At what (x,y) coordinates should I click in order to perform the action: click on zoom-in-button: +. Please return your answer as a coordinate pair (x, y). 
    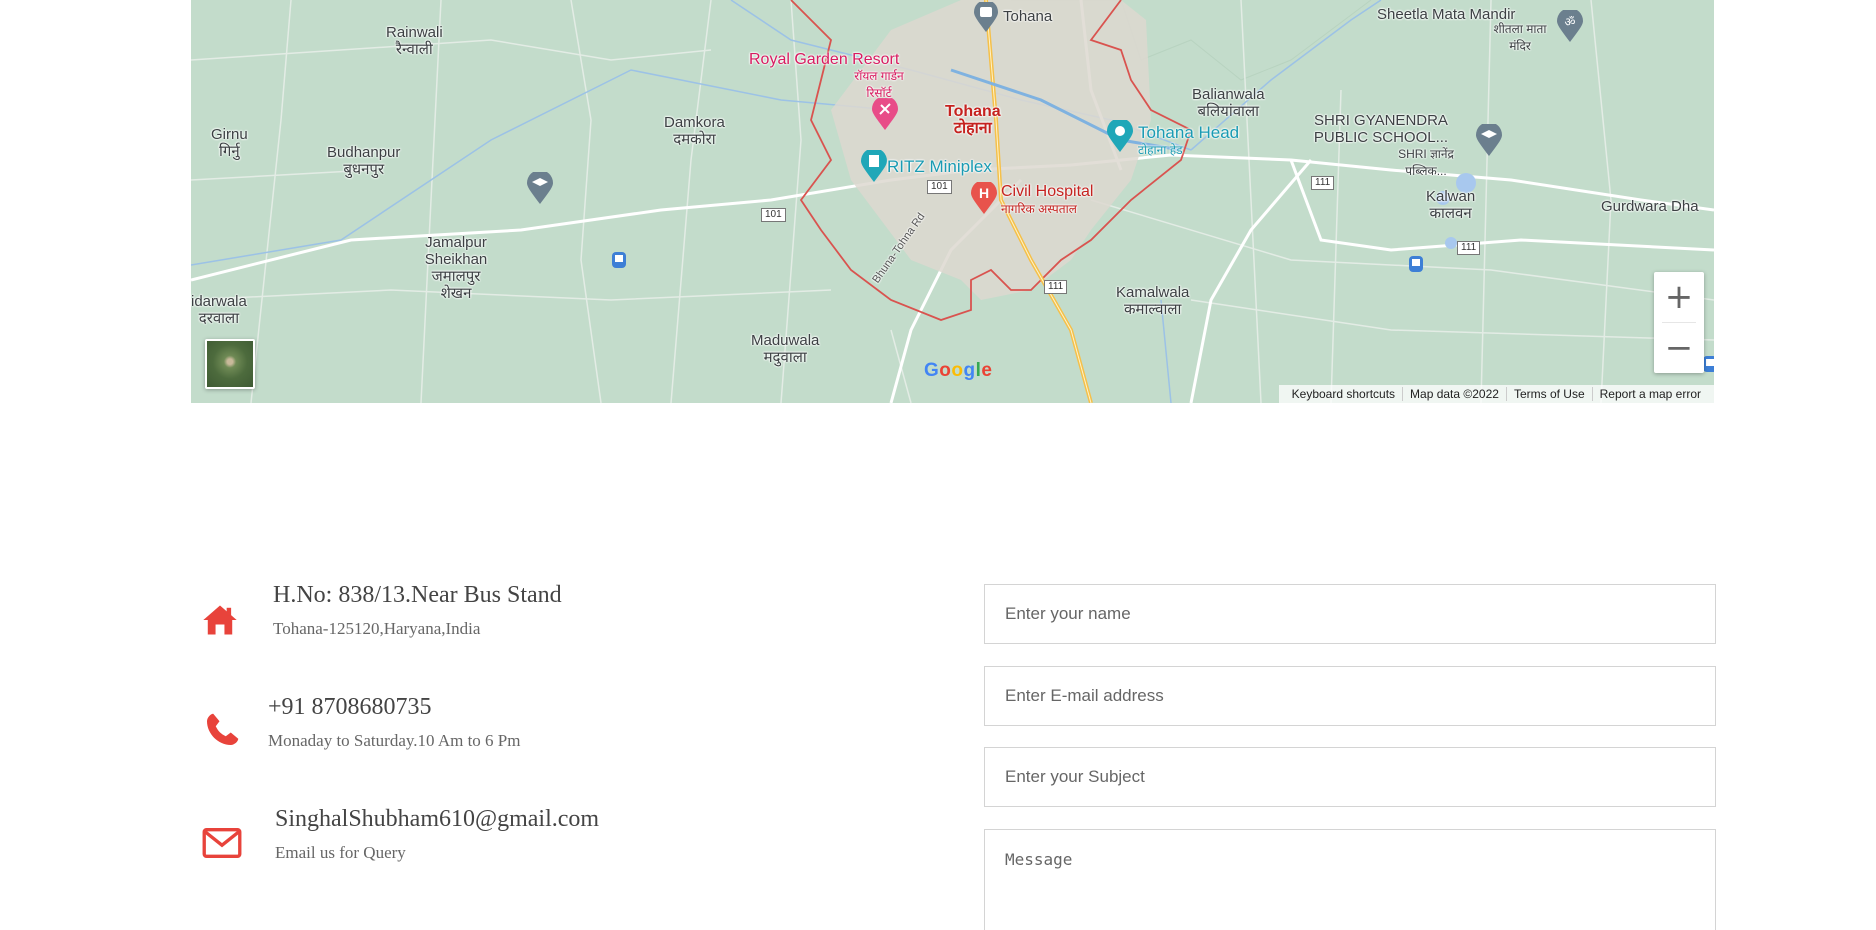
    Looking at the image, I should click on (1679, 297).